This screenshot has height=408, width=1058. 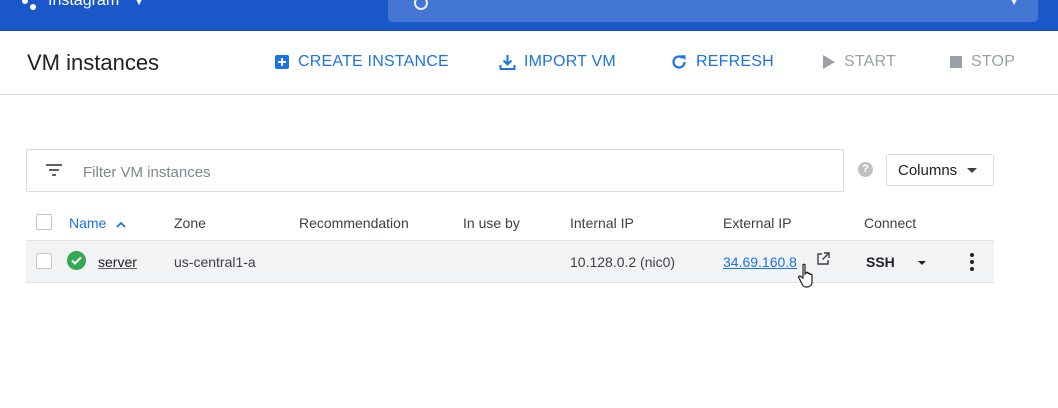 What do you see at coordinates (76, 260) in the screenshot?
I see `status-running-icon` at bounding box center [76, 260].